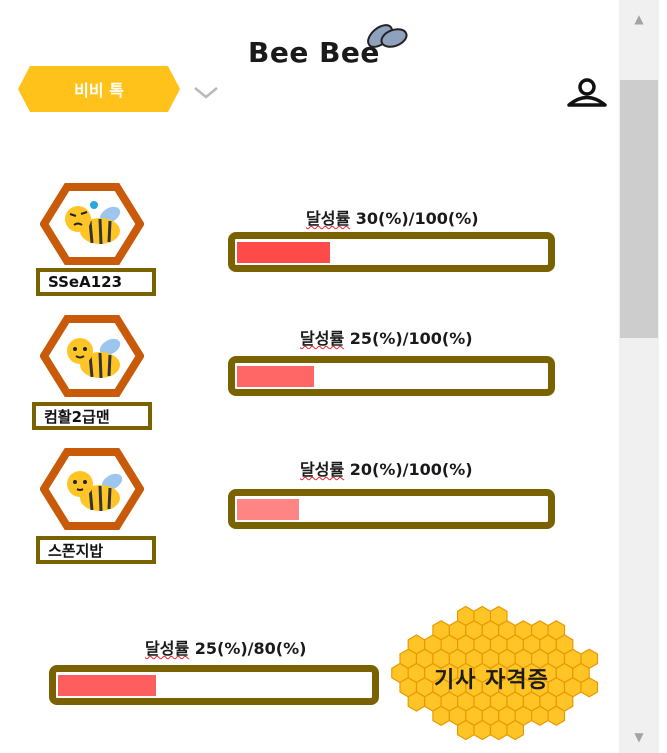 The image size is (667, 753). Describe the element at coordinates (639, 19) in the screenshot. I see `scroll-up-arrow-icon: ▲` at that location.